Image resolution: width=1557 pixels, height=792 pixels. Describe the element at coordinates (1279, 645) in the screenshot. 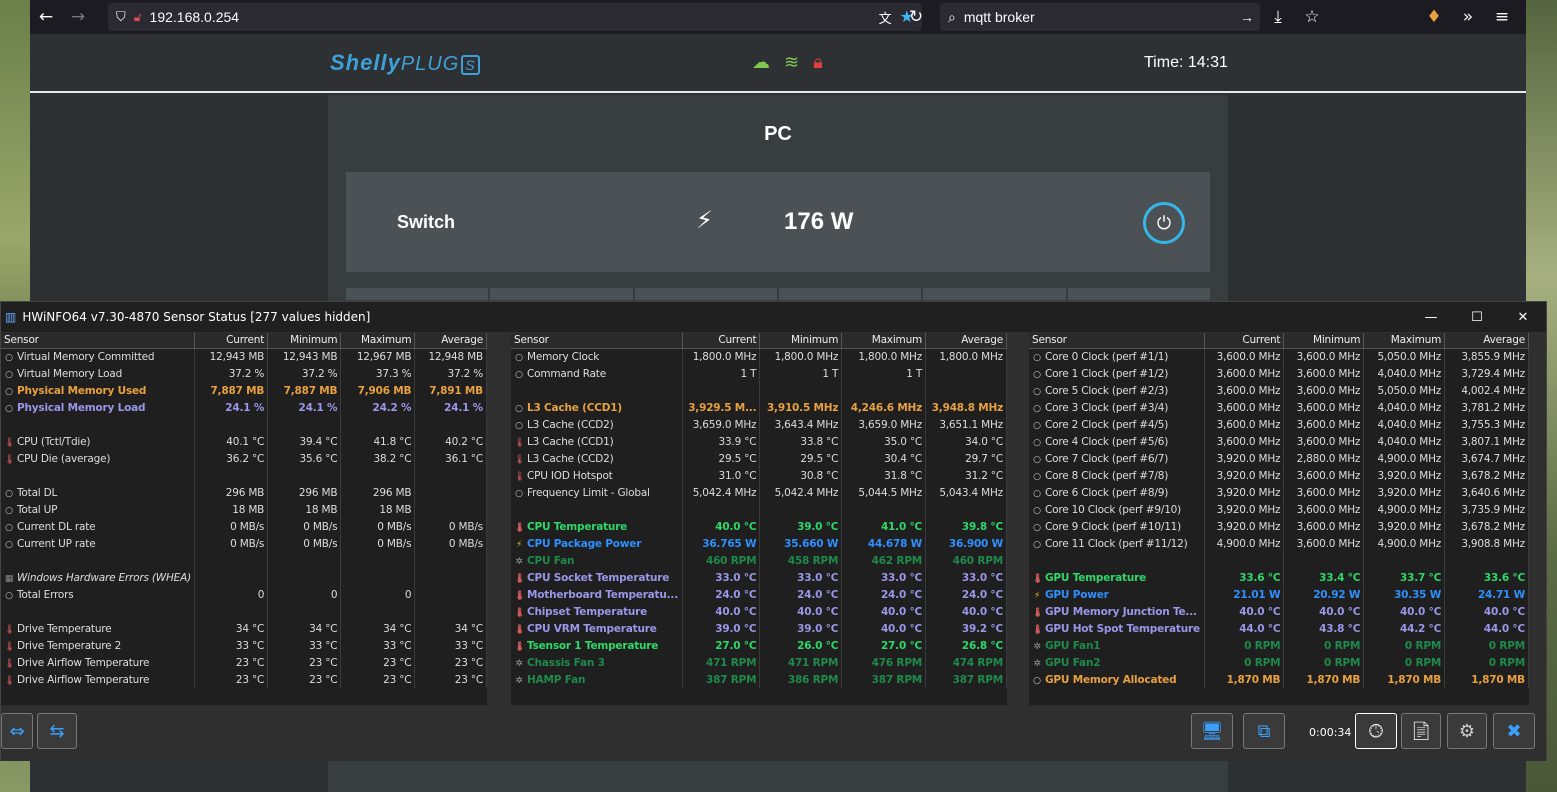

I see `sensor-row: ✲ GPU Fan1 0 RPM 0 RPM 0 RPM 0 RPM` at that location.